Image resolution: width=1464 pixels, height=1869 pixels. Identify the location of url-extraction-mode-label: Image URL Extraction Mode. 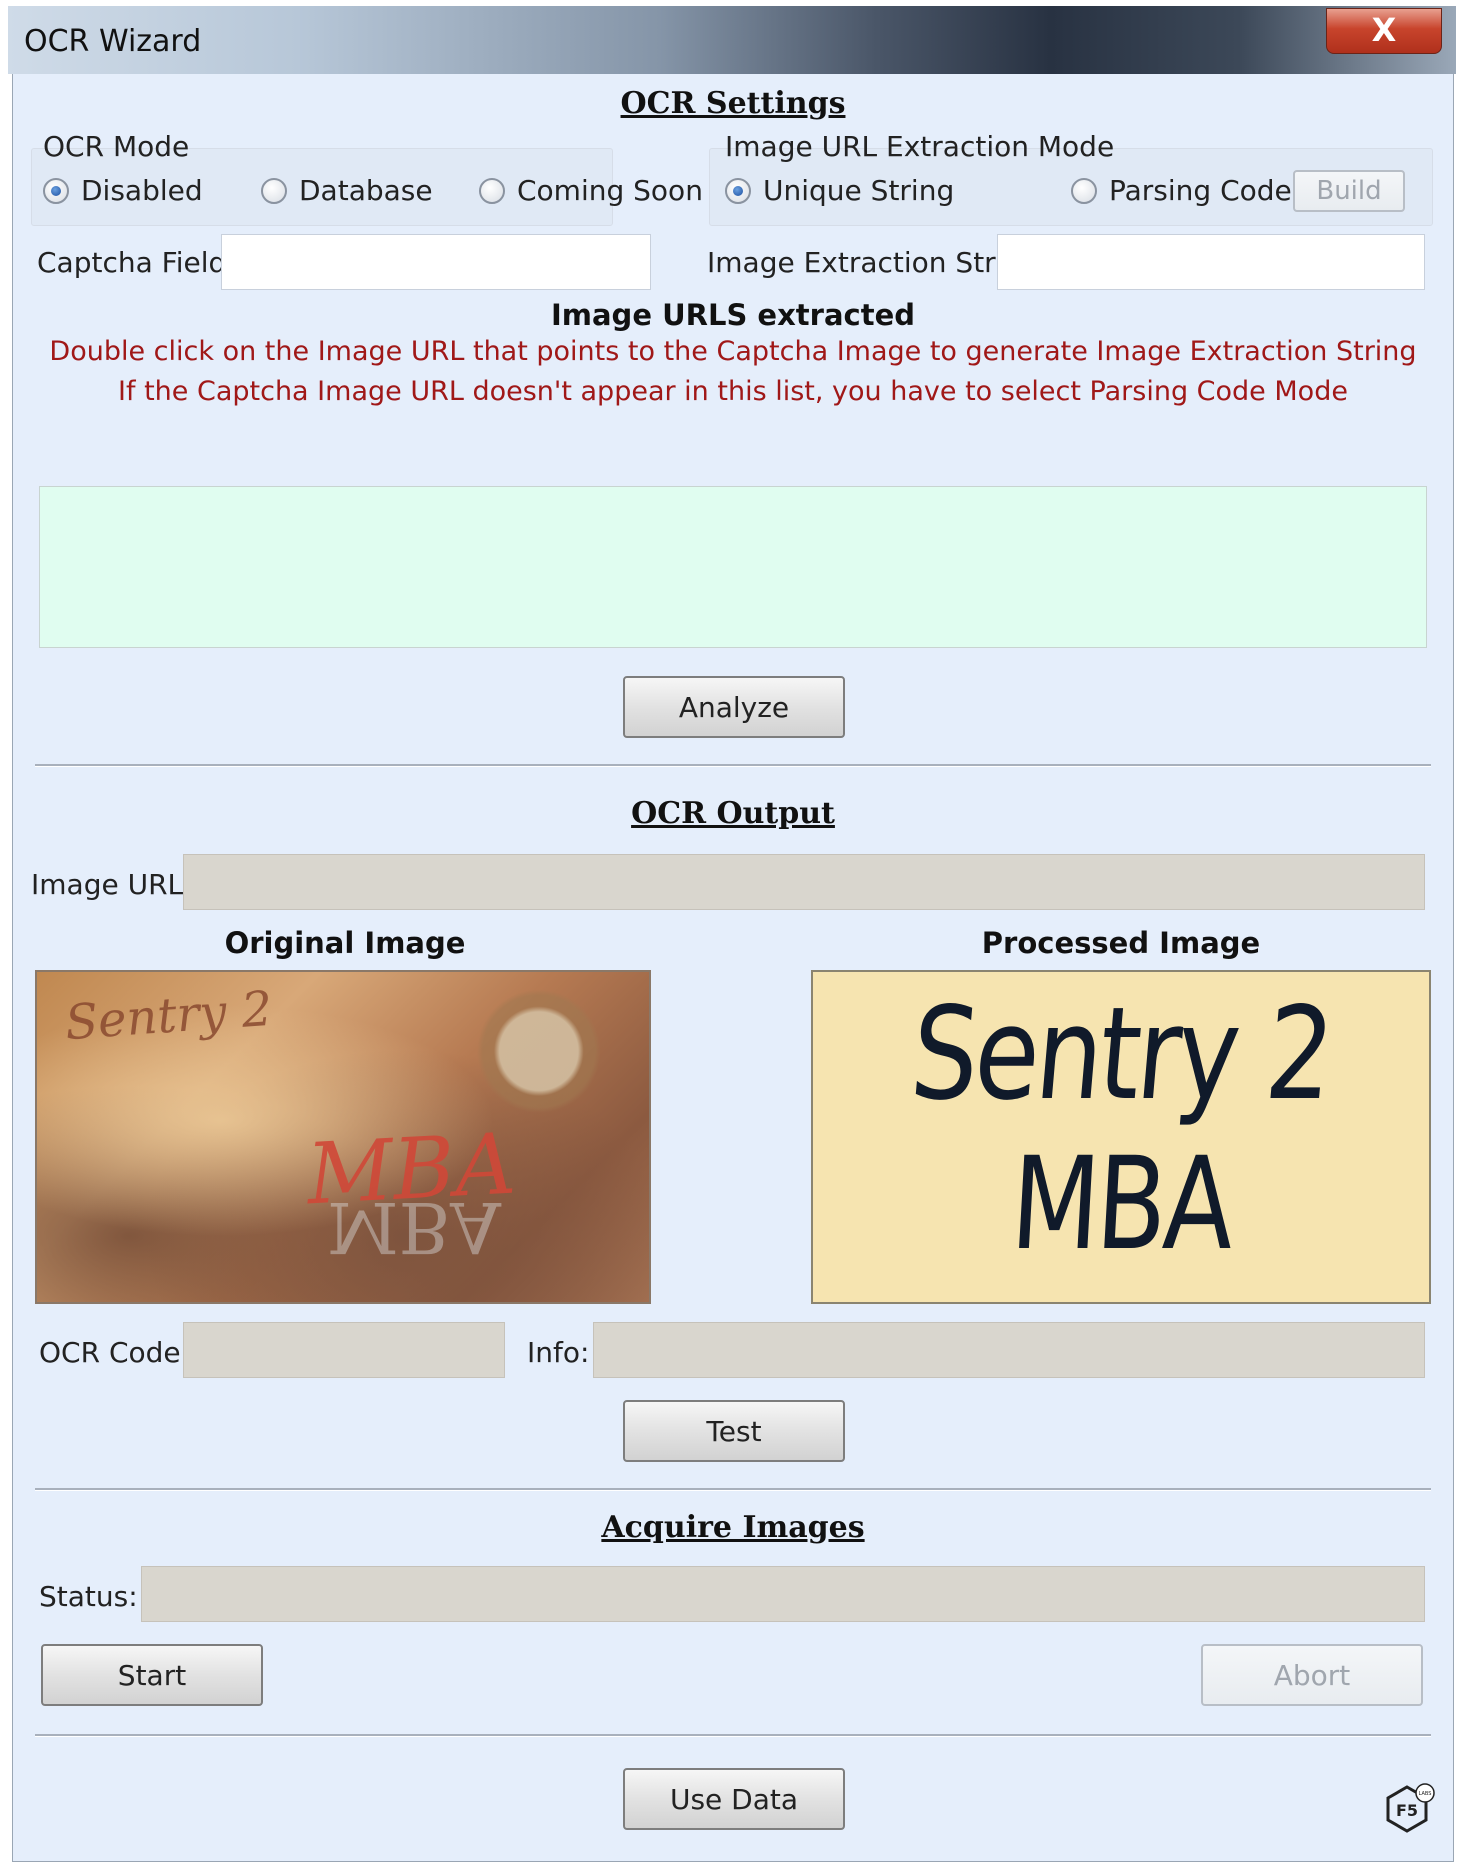
(920, 146).